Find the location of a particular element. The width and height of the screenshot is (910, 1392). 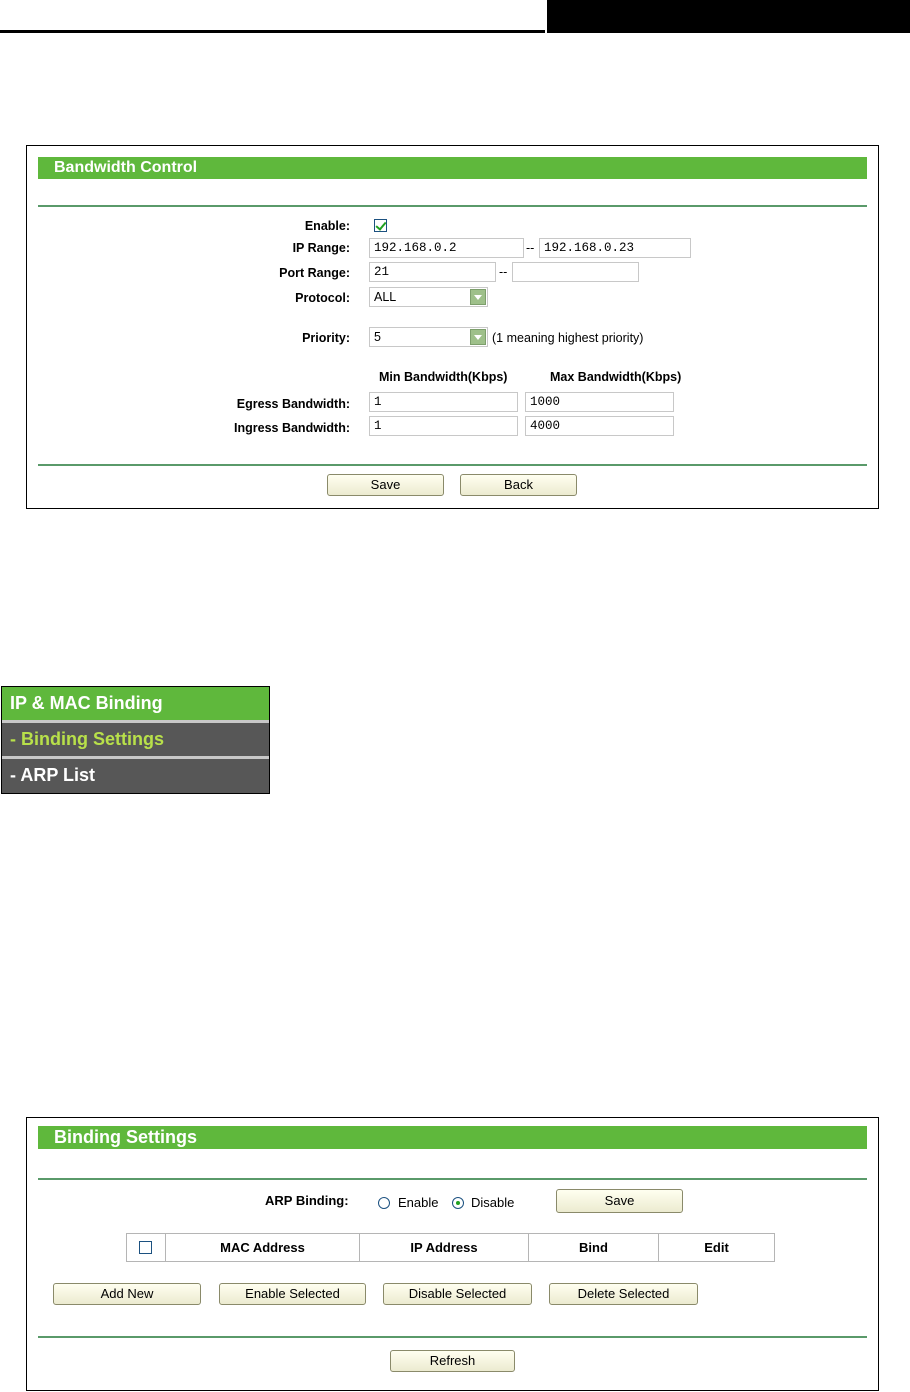

egress-min-input: 1 is located at coordinates (443, 402).